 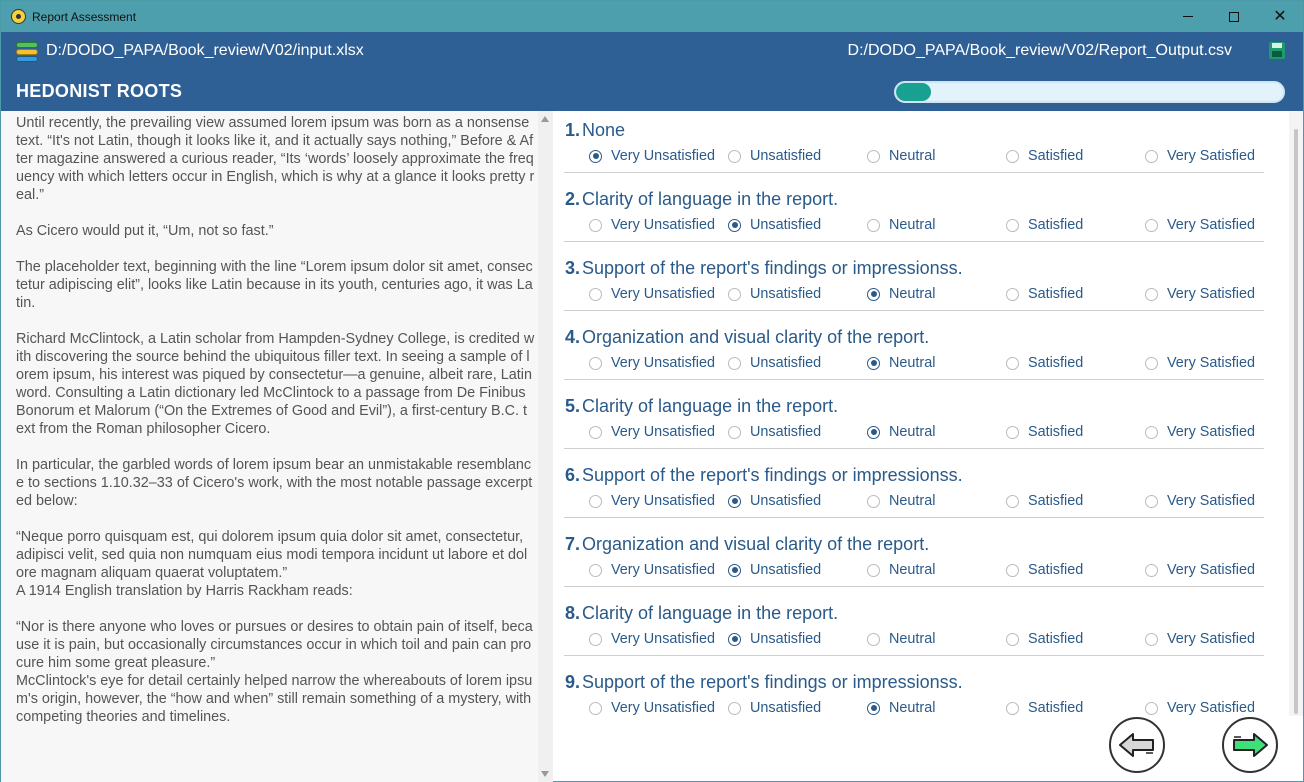 What do you see at coordinates (1188, 16) in the screenshot?
I see `minimize-button` at bounding box center [1188, 16].